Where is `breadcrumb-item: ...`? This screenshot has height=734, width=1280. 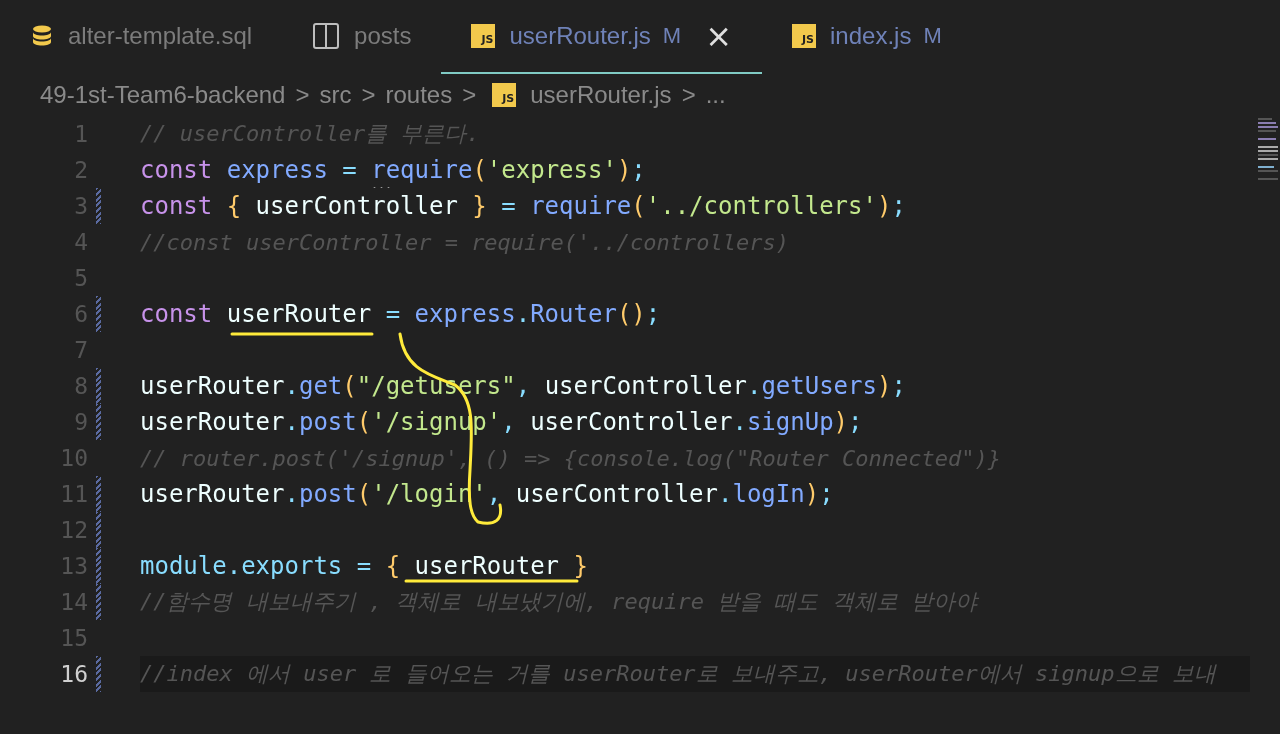 breadcrumb-item: ... is located at coordinates (715, 95).